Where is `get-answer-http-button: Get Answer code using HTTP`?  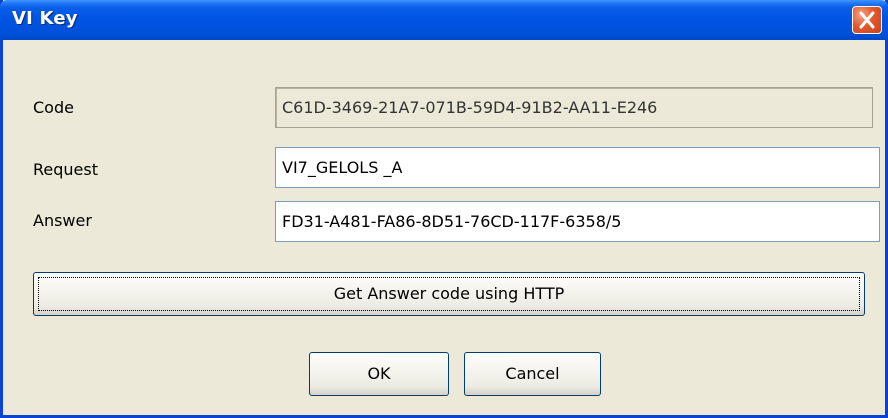 get-answer-http-button: Get Answer code using HTTP is located at coordinates (449, 294).